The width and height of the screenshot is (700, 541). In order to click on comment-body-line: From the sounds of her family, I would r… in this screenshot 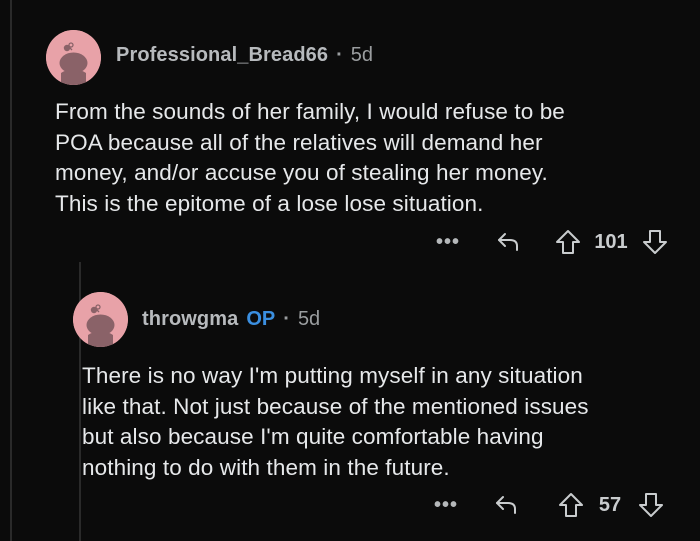, I will do `click(310, 111)`.